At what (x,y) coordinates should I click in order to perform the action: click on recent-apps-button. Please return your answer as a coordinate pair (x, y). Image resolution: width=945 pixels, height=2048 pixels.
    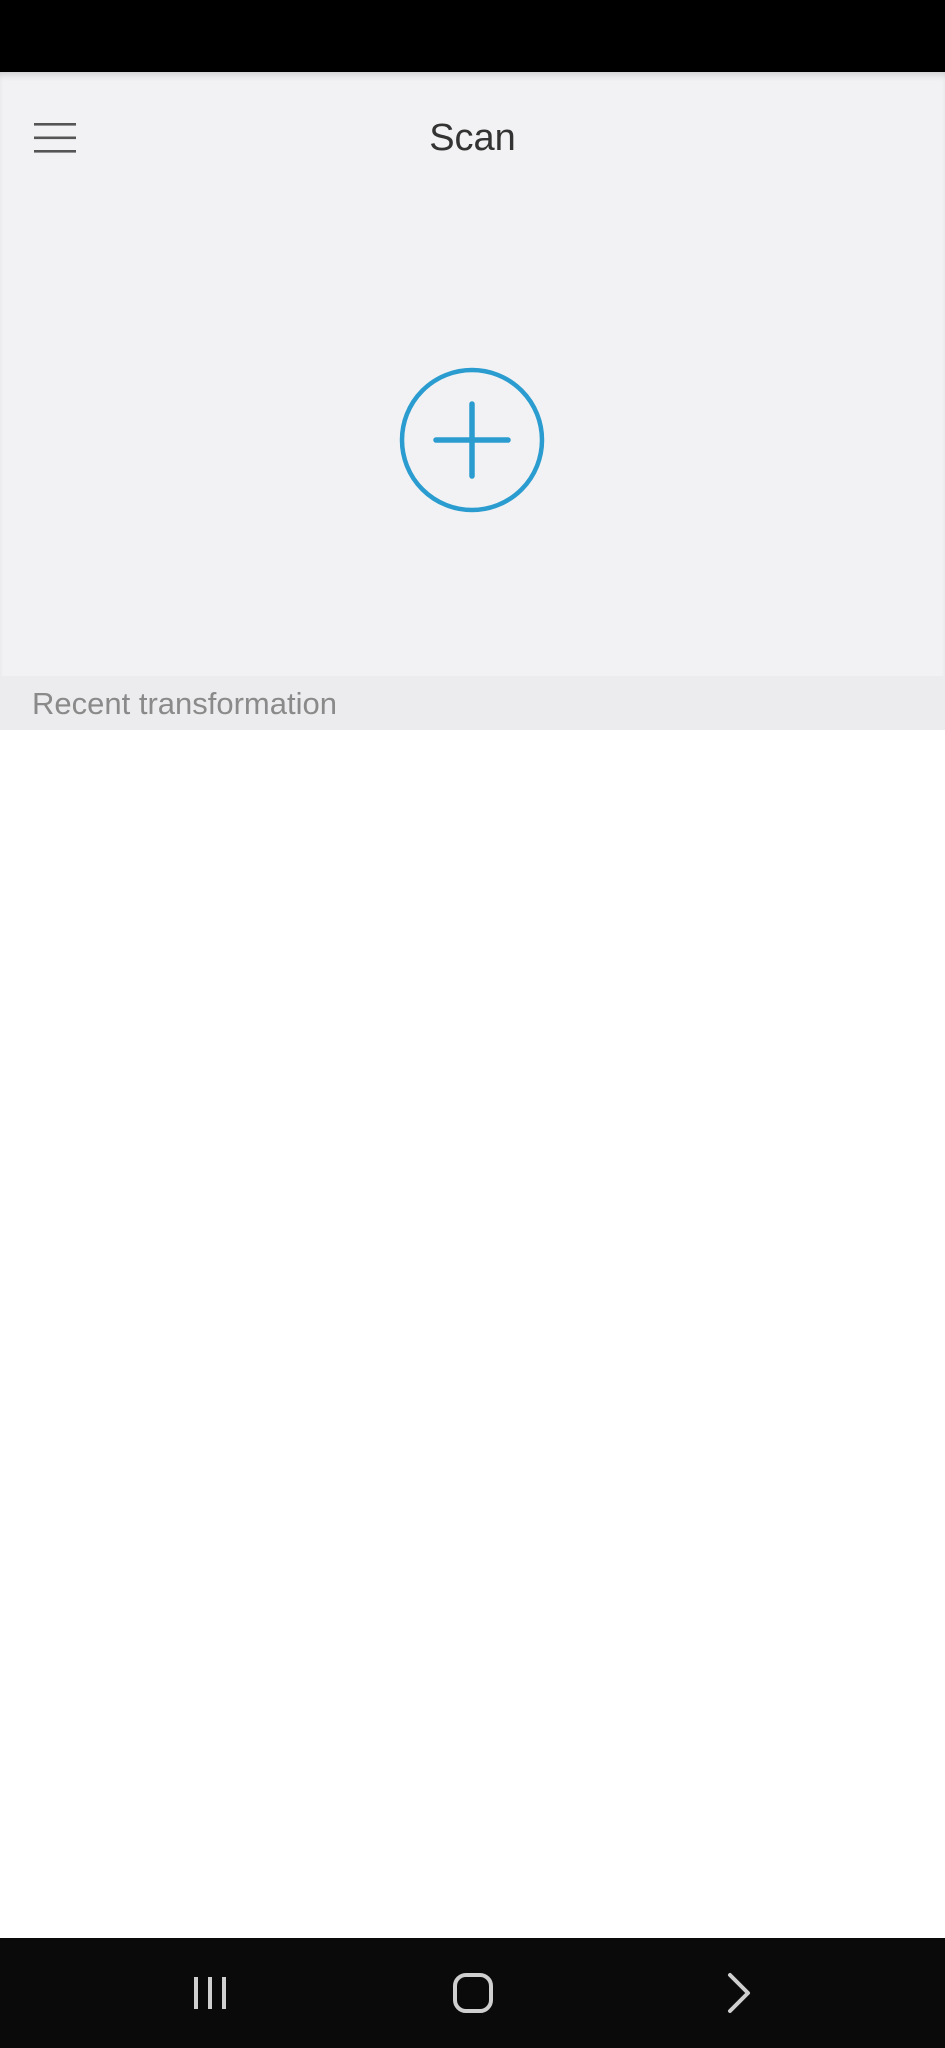
    Looking at the image, I should click on (210, 1993).